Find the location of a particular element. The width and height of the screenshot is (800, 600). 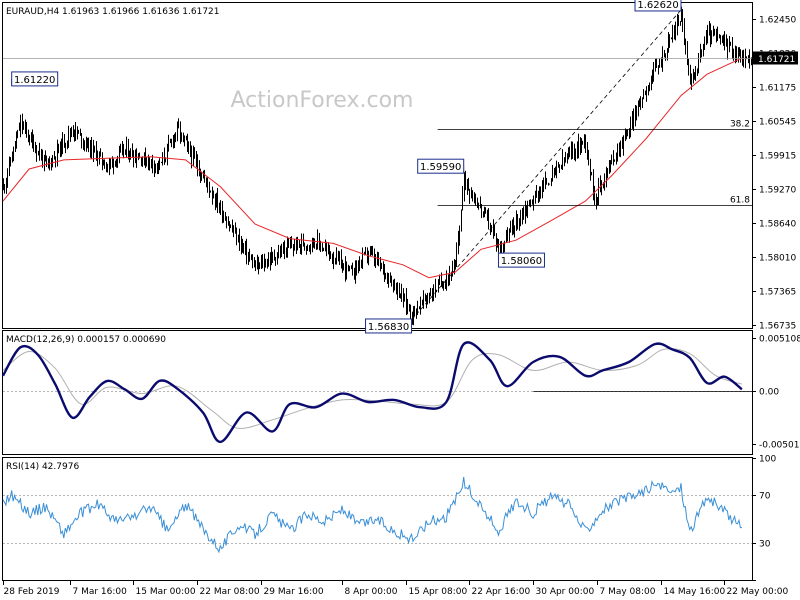

x-tick-label: 22 Mar 08:00 is located at coordinates (230, 592).